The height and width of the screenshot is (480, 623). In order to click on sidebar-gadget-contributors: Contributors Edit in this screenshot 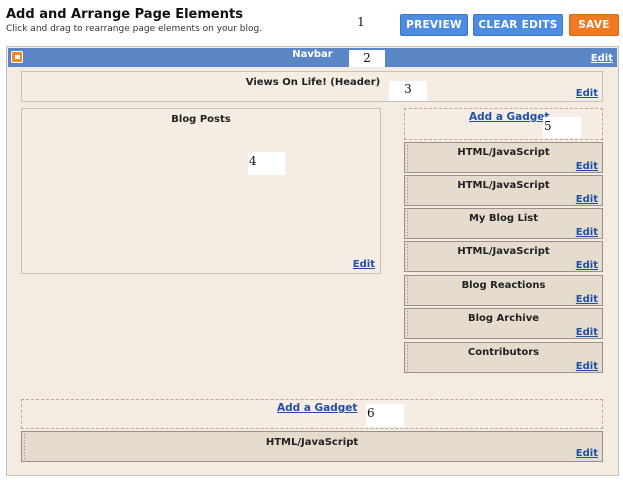, I will do `click(503, 357)`.